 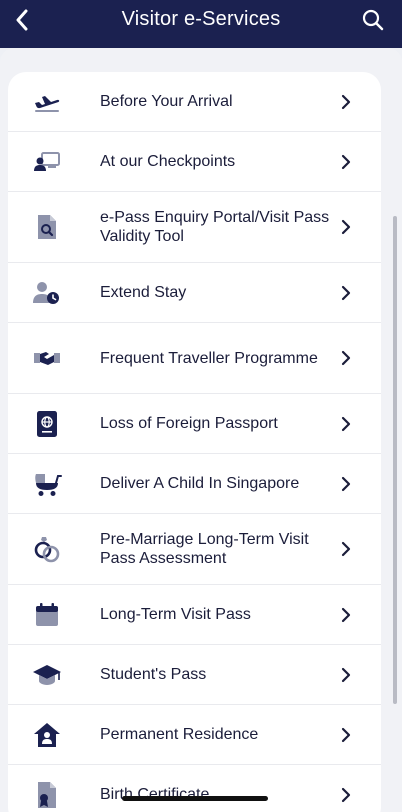 I want to click on search-icon, so click(x=373, y=20).